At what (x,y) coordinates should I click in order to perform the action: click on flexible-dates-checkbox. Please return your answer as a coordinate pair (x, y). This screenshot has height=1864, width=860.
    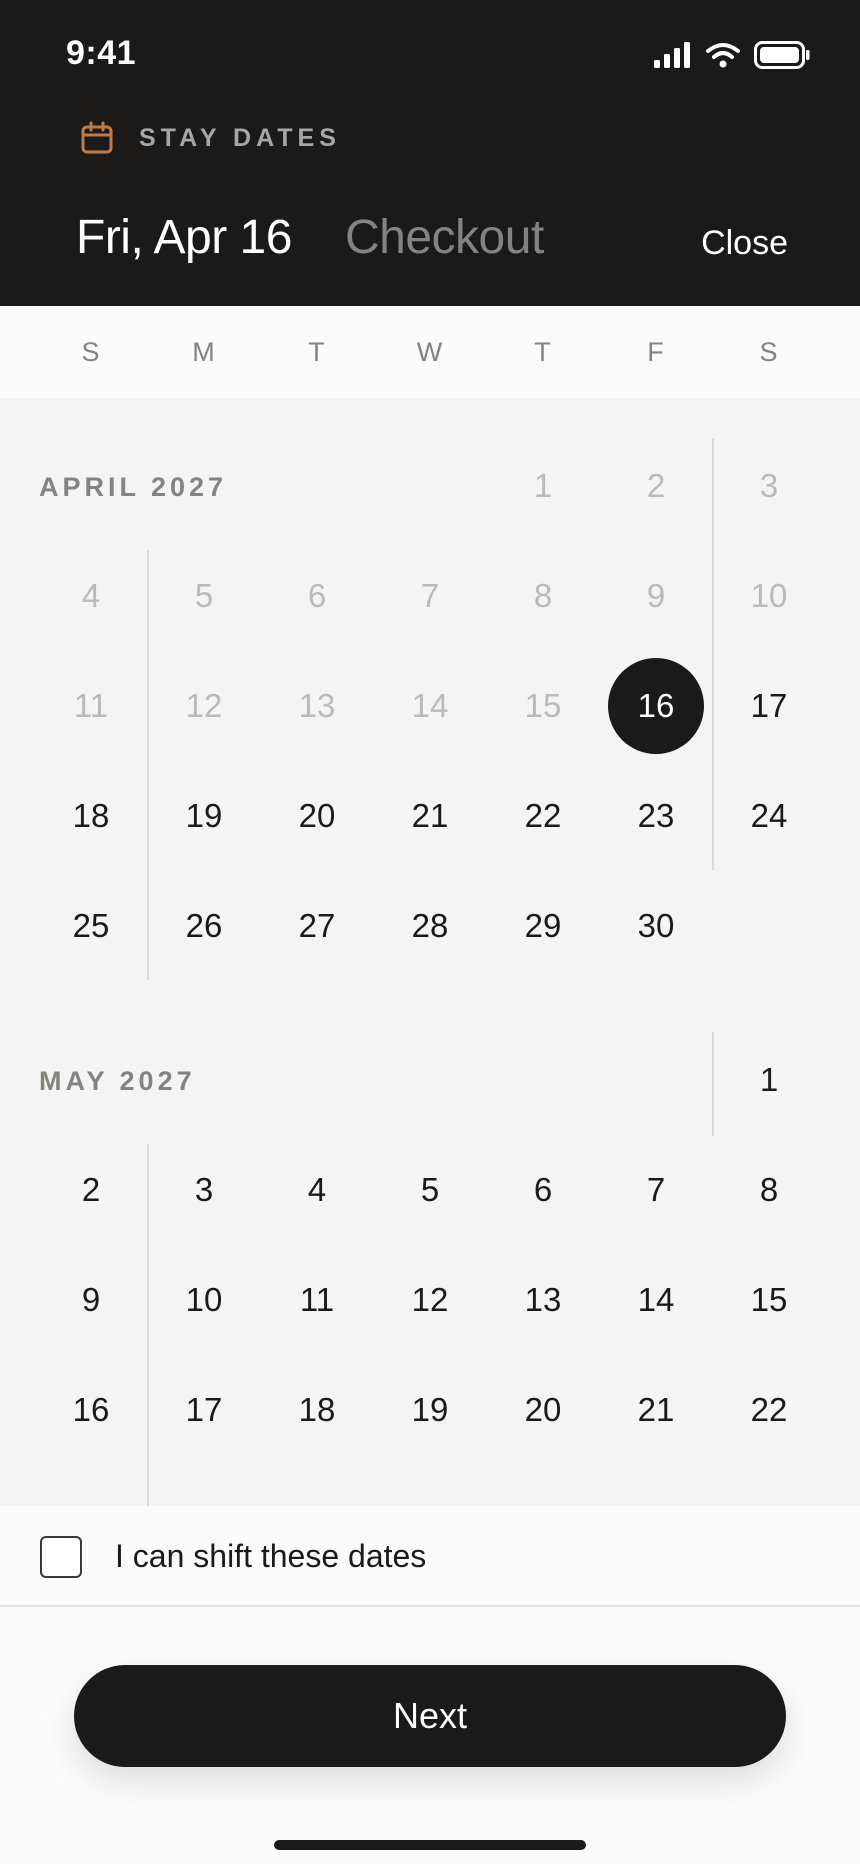
    Looking at the image, I should click on (61, 1557).